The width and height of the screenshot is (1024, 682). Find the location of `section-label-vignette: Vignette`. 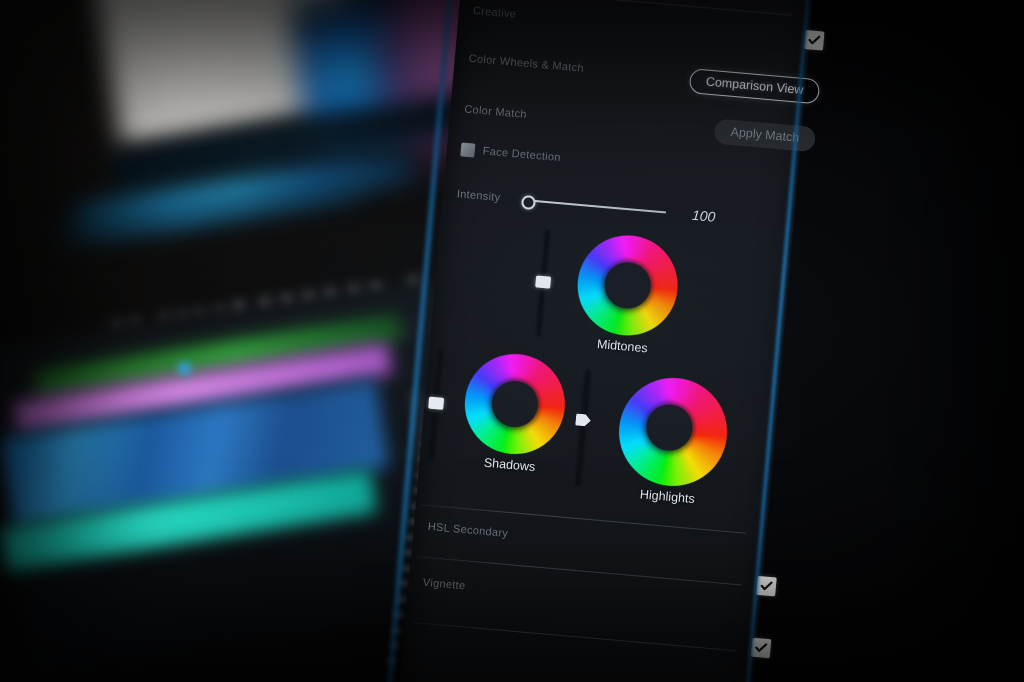

section-label-vignette: Vignette is located at coordinates (444, 584).